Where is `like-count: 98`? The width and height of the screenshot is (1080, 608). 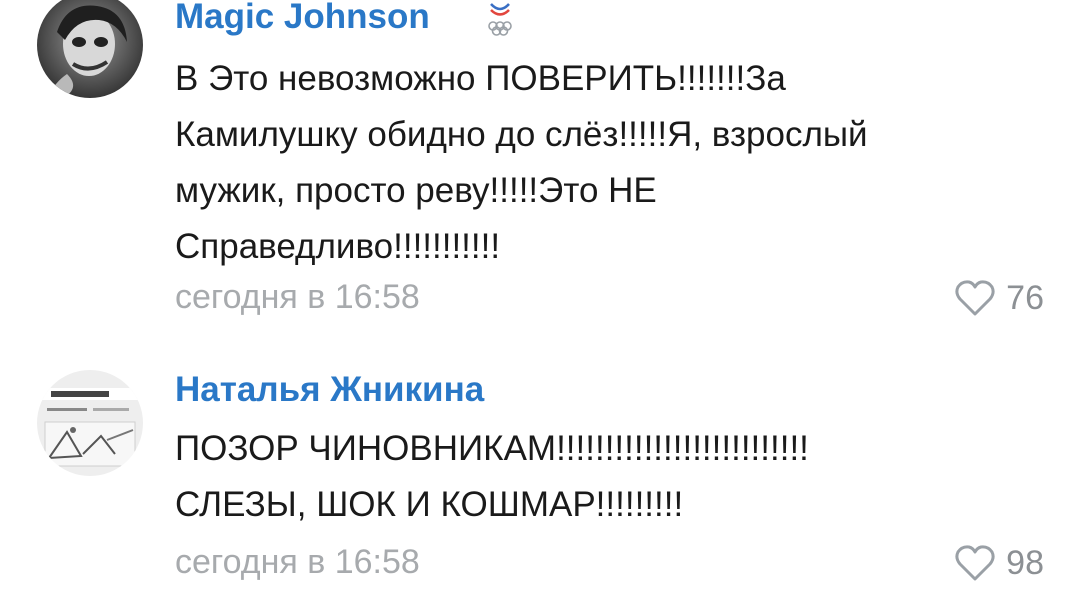
like-count: 98 is located at coordinates (1025, 563).